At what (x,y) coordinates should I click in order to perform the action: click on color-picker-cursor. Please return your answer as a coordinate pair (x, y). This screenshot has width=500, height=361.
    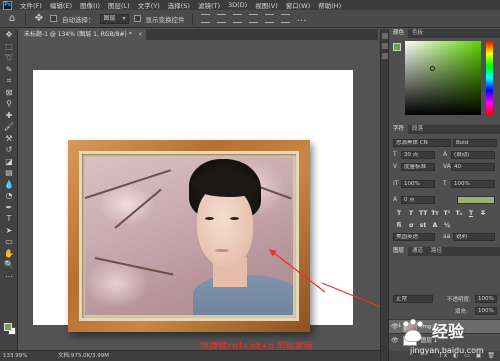
    Looking at the image, I should click on (432, 68).